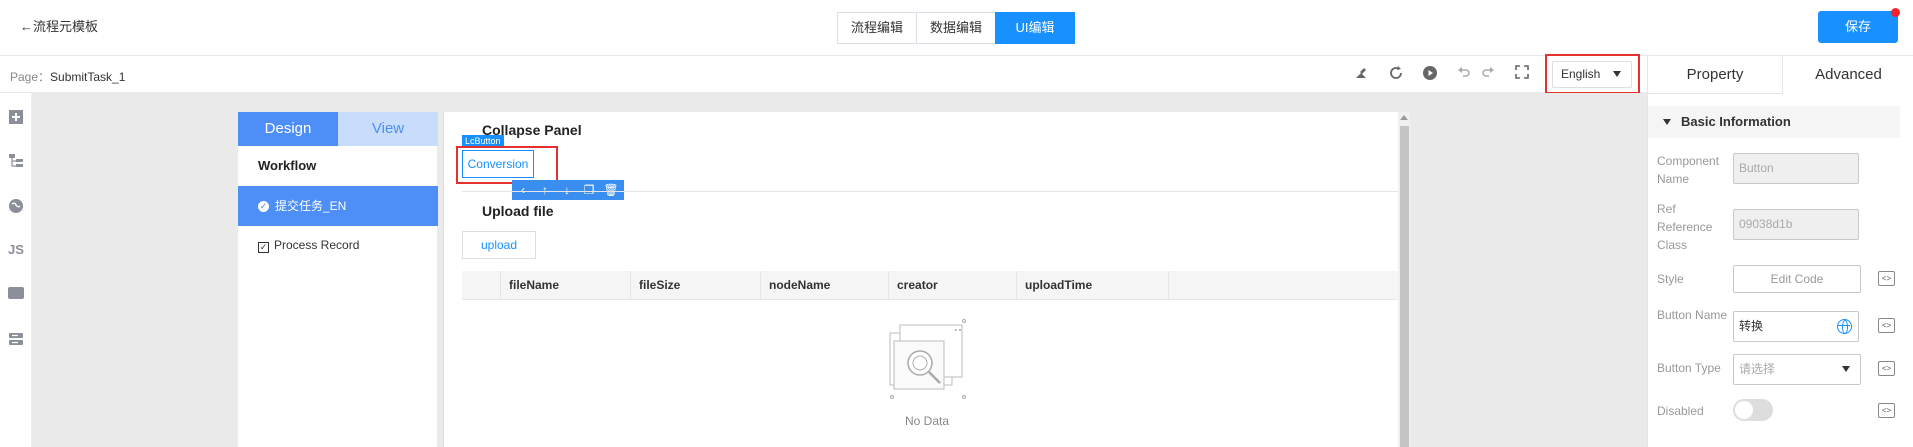 This screenshot has width=1913, height=447. What do you see at coordinates (927, 421) in the screenshot?
I see `empty-data-text: No Data` at bounding box center [927, 421].